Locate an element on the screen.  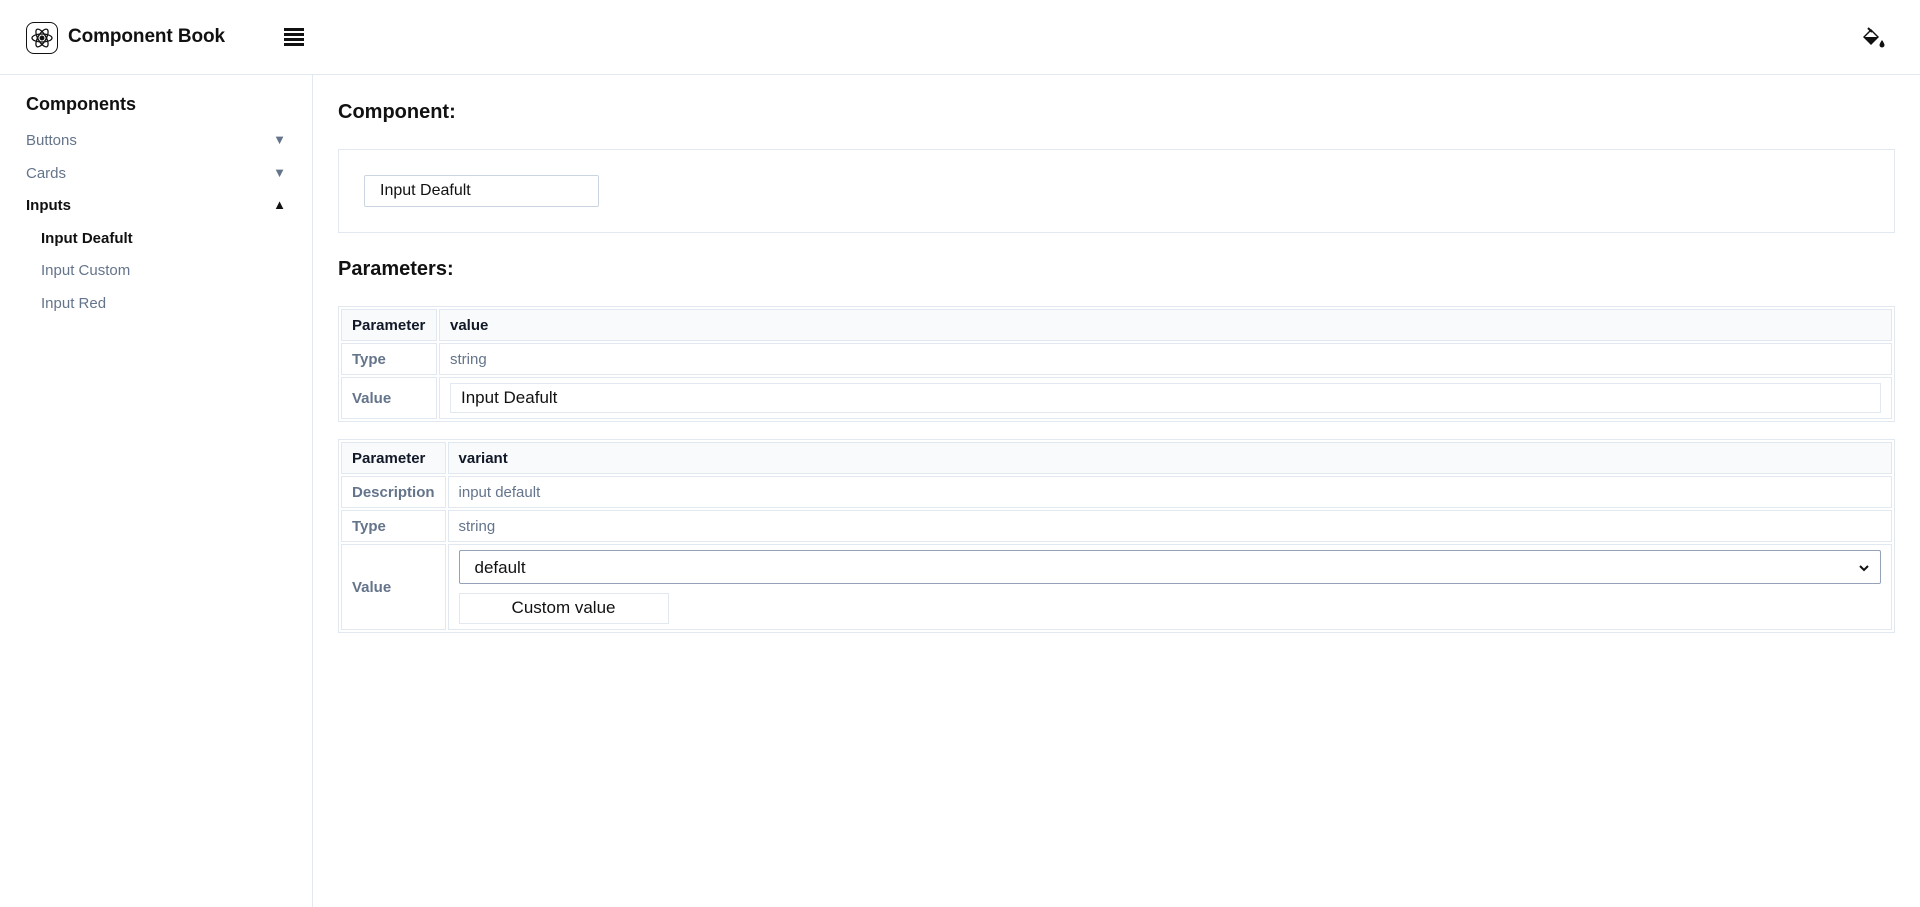
table-row: Value is located at coordinates (1116, 398).